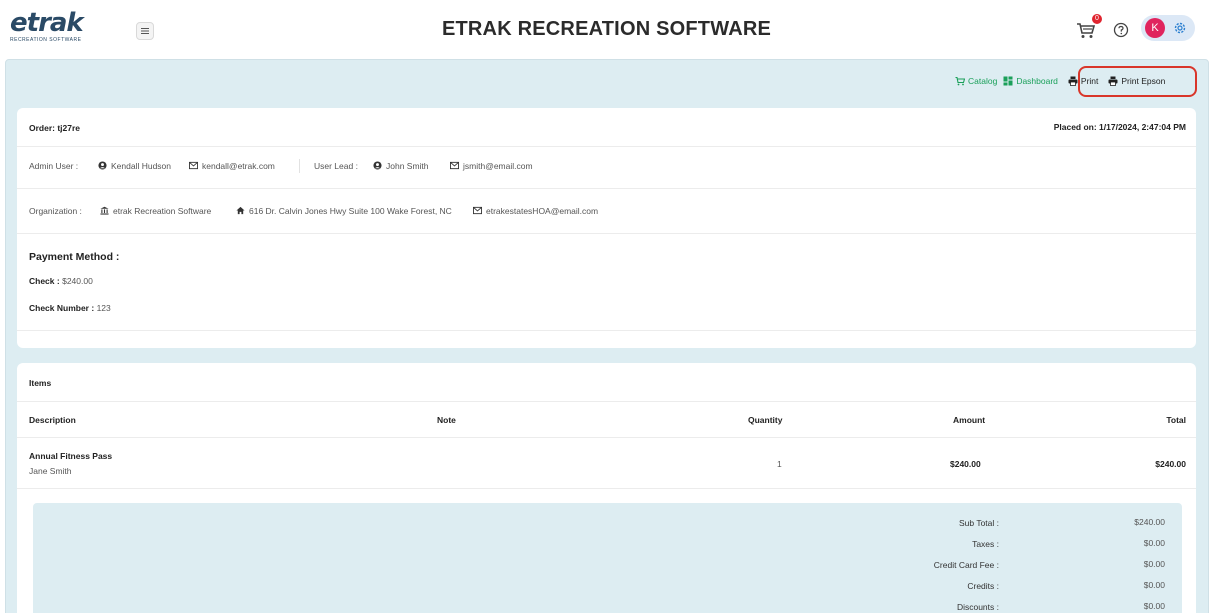 Image resolution: width=1213 pixels, height=613 pixels. I want to click on item-quantity: 1, so click(779, 464).